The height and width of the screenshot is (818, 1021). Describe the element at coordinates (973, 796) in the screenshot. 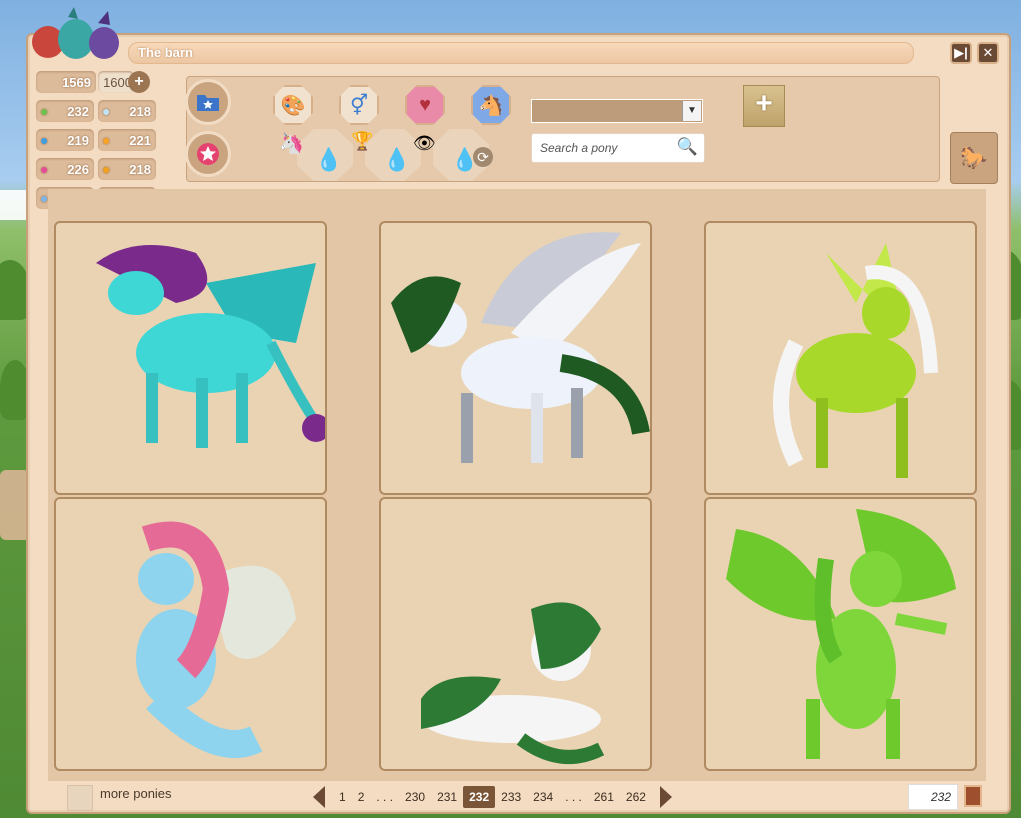

I see `go-to-page-button` at that location.